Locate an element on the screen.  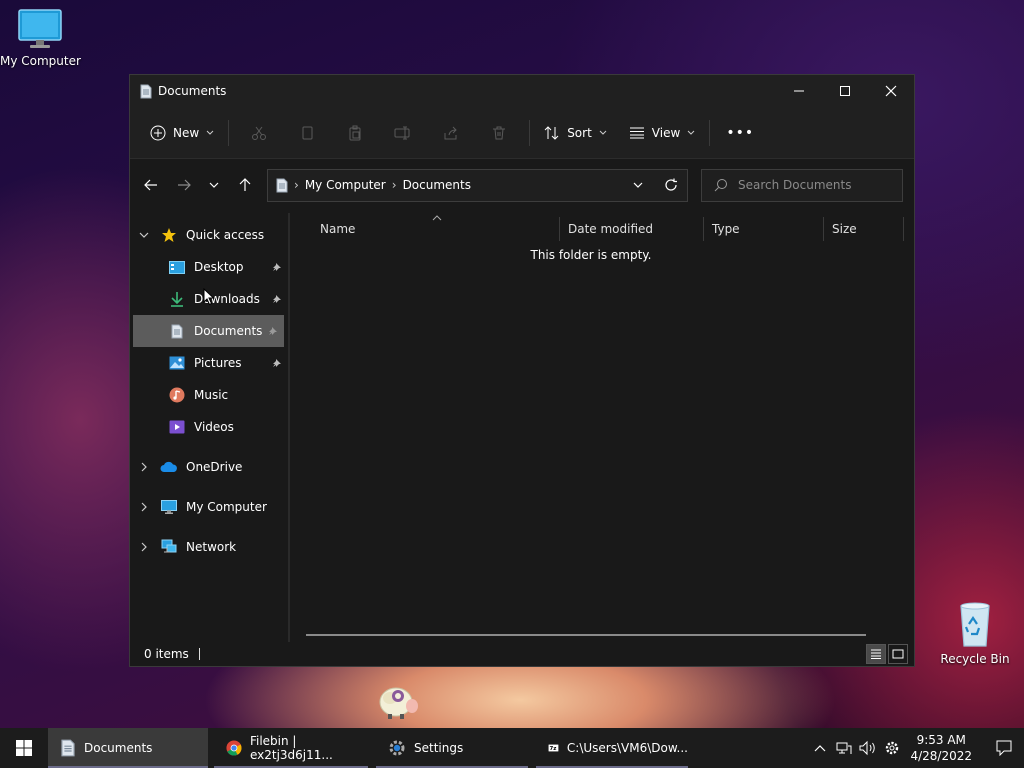
copy-icon is located at coordinates (307, 132).